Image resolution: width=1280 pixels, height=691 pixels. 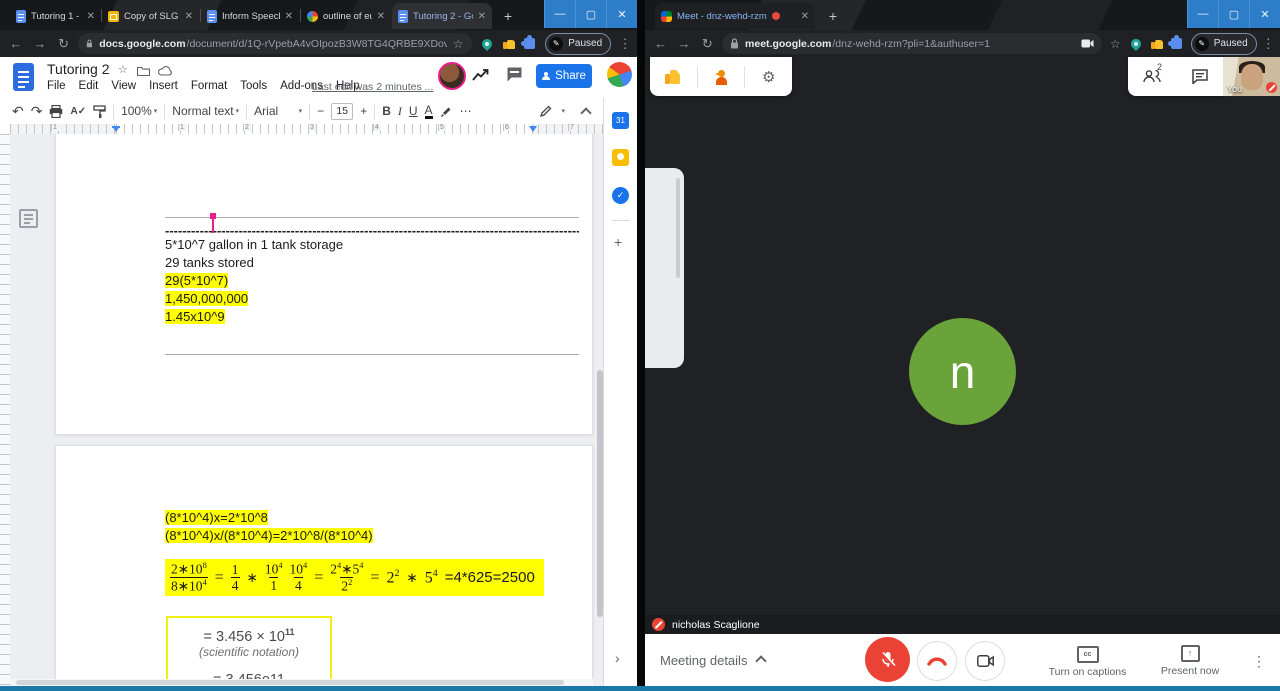 What do you see at coordinates (735, 16) in the screenshot?
I see `tab-meet: Meet - dnz-wehd-rzm ✕` at bounding box center [735, 16].